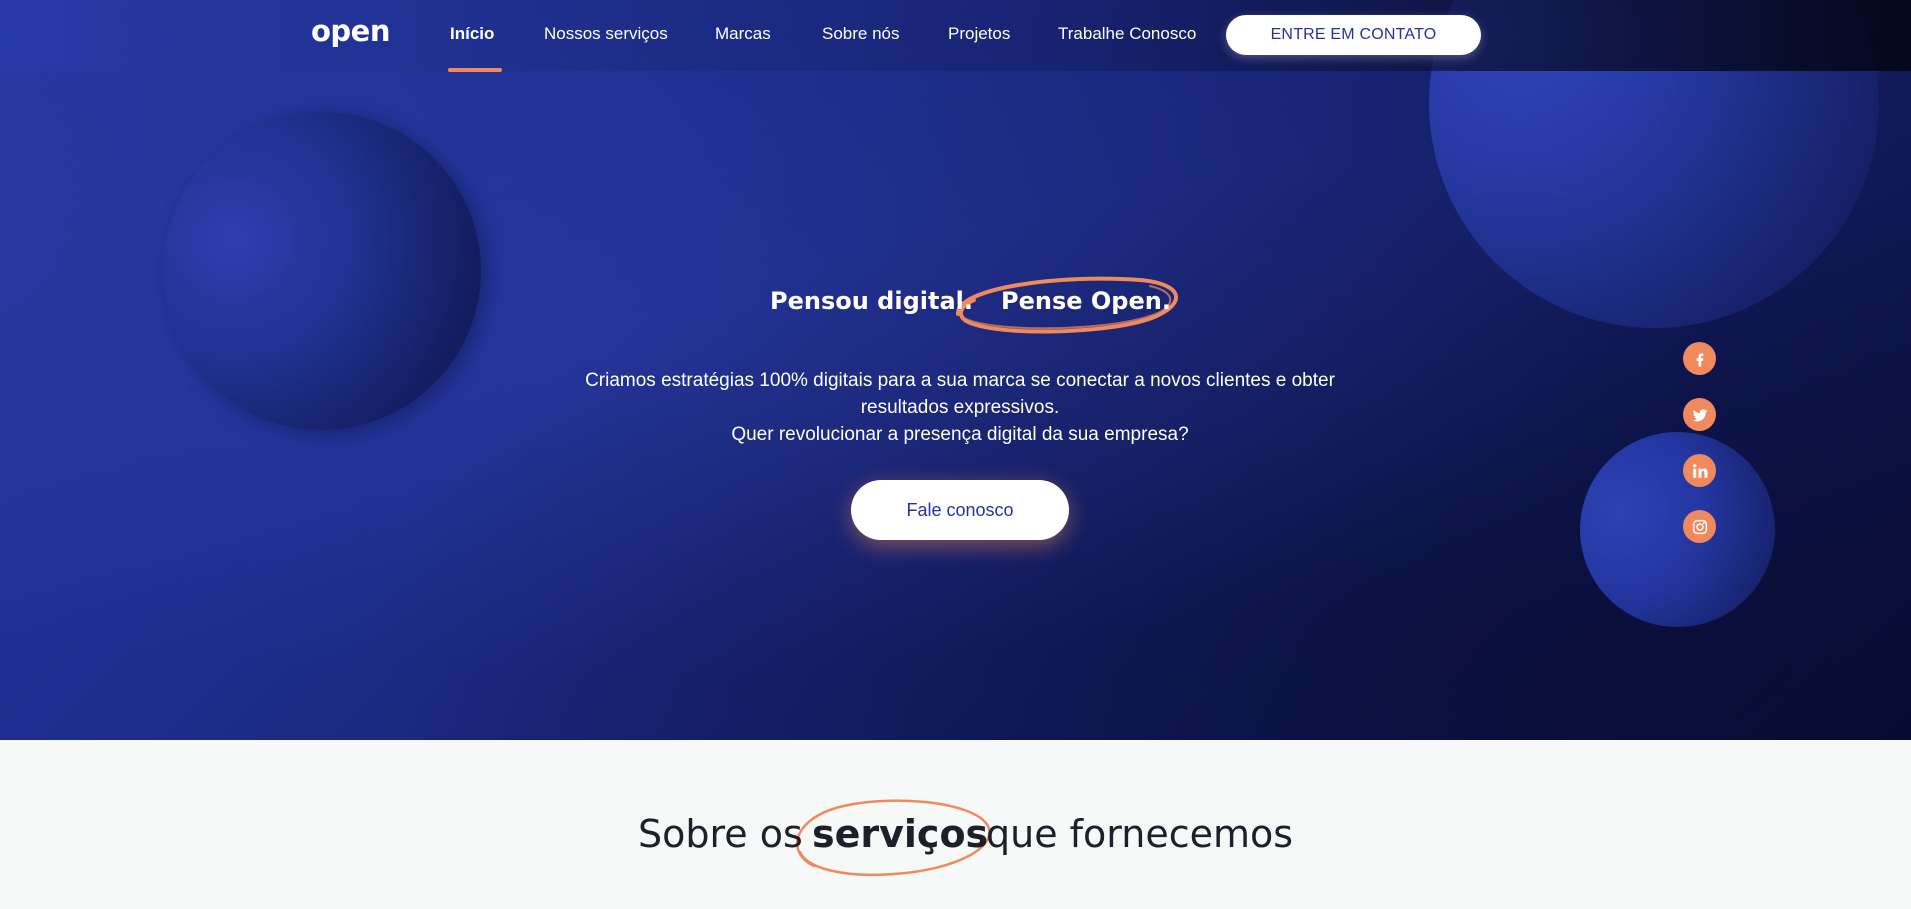 This screenshot has height=909, width=1911. I want to click on facebook-link, so click(1699, 358).